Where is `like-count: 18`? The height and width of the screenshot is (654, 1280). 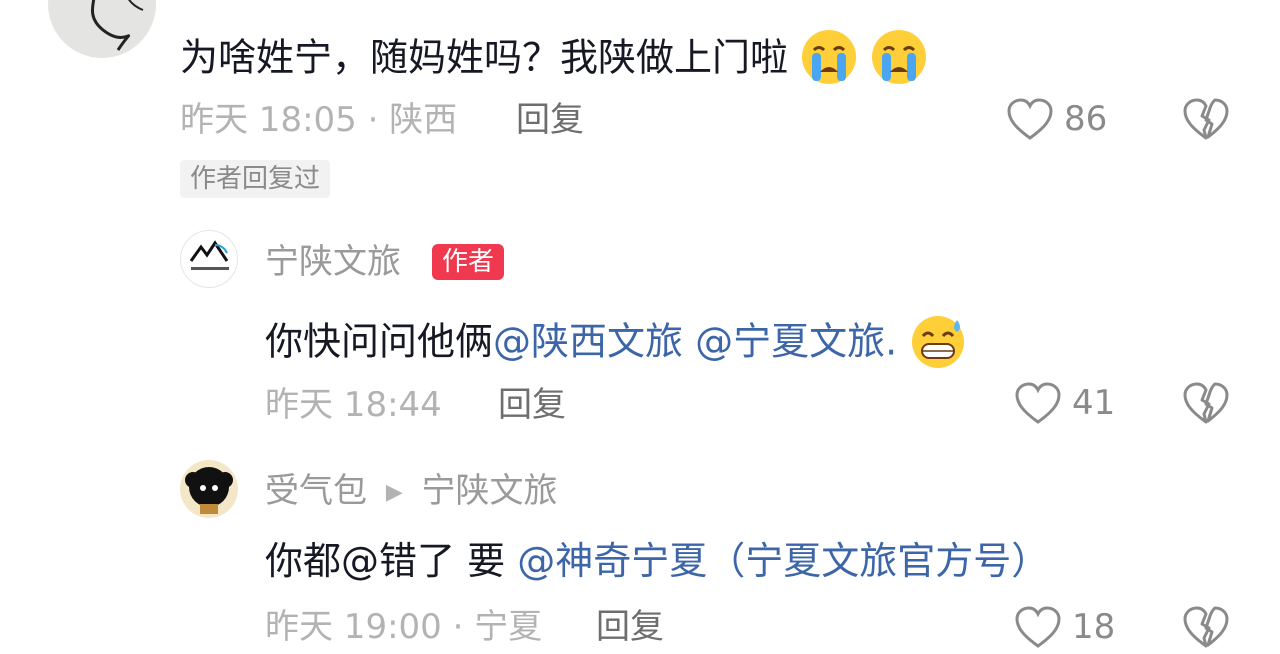 like-count: 18 is located at coordinates (1094, 627).